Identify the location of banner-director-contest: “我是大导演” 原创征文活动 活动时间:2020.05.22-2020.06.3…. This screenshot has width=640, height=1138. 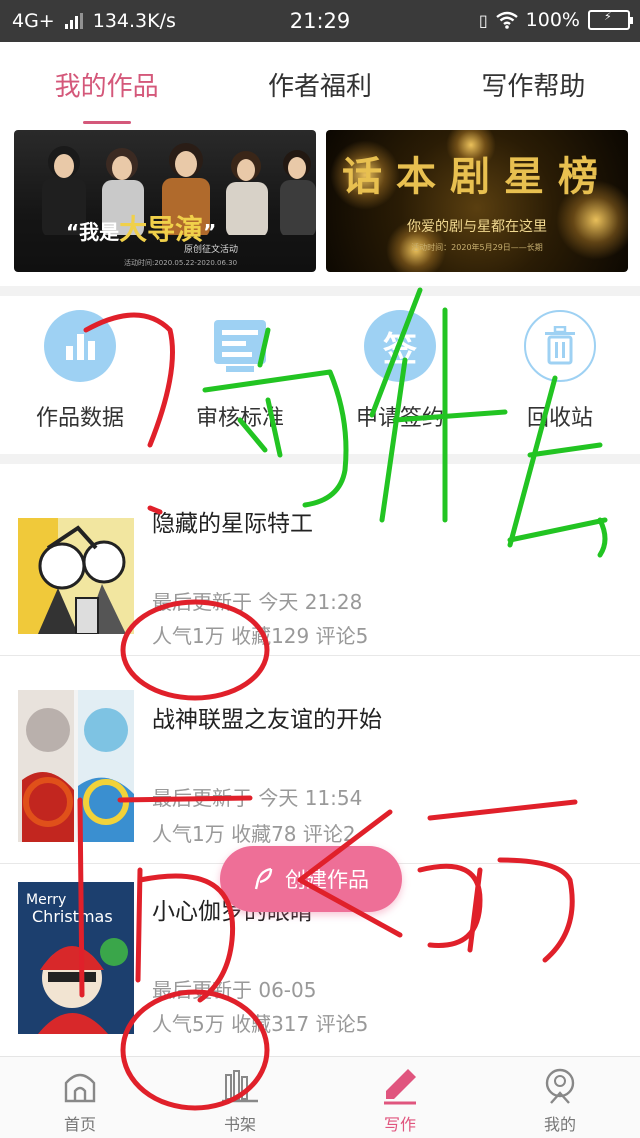
(165, 201).